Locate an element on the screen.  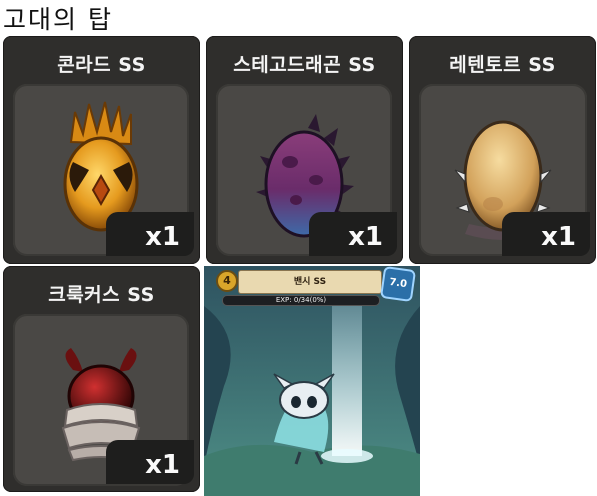
item-card-retentor: 레텐토르 SS x1 is located at coordinates (502, 150).